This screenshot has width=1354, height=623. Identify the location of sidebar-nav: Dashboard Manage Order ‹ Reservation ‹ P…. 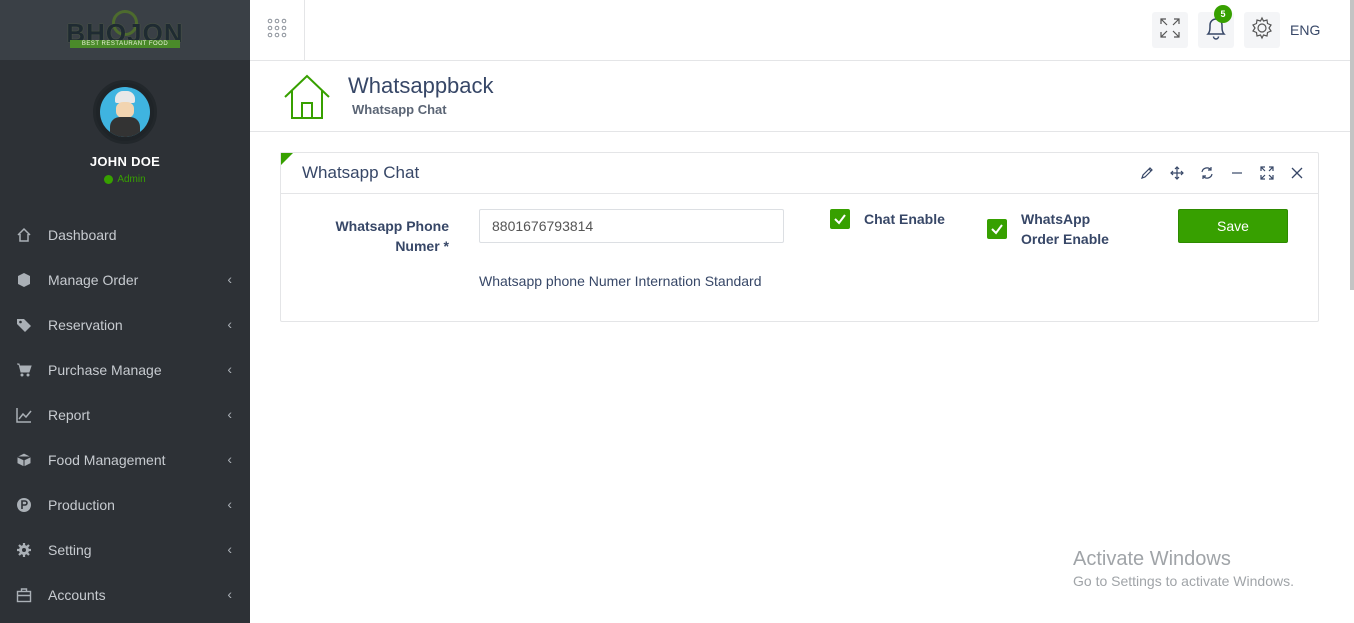
(125, 414).